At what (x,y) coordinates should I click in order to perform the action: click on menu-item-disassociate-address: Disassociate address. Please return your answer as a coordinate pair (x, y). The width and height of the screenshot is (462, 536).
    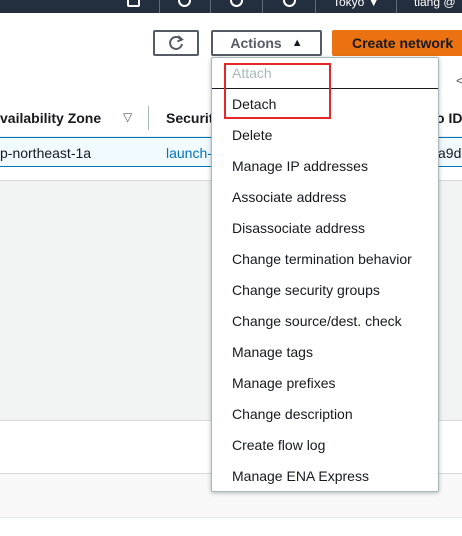
    Looking at the image, I should click on (325, 228).